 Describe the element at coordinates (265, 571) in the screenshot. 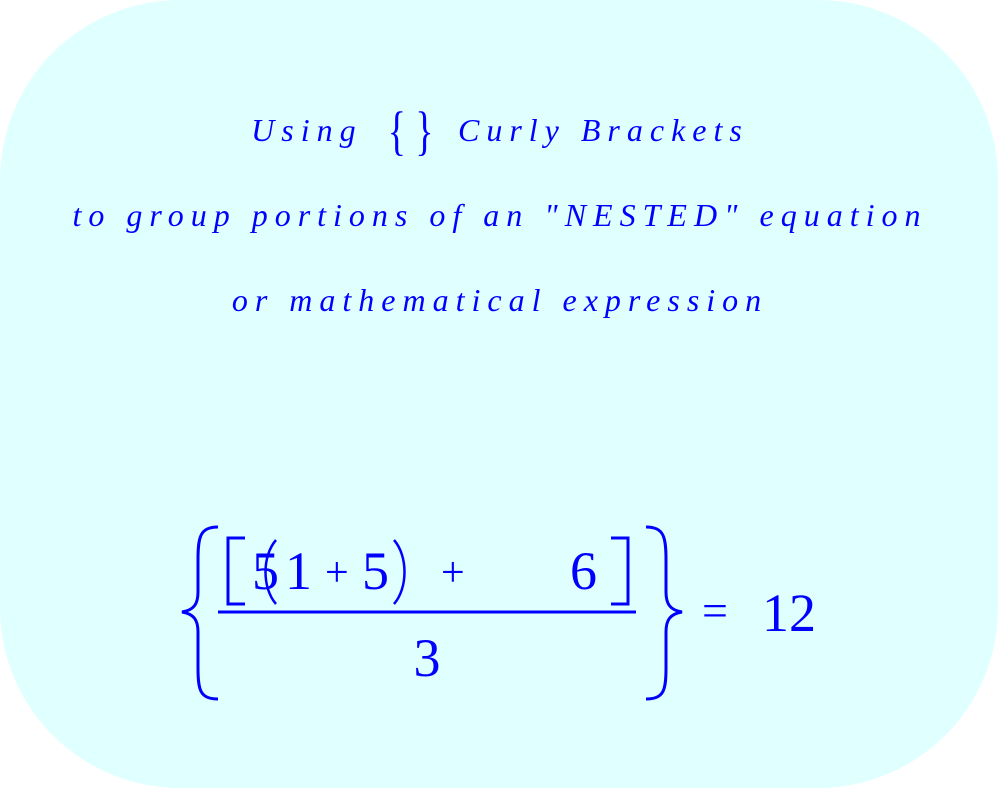

I see `numerator-five: 5` at that location.